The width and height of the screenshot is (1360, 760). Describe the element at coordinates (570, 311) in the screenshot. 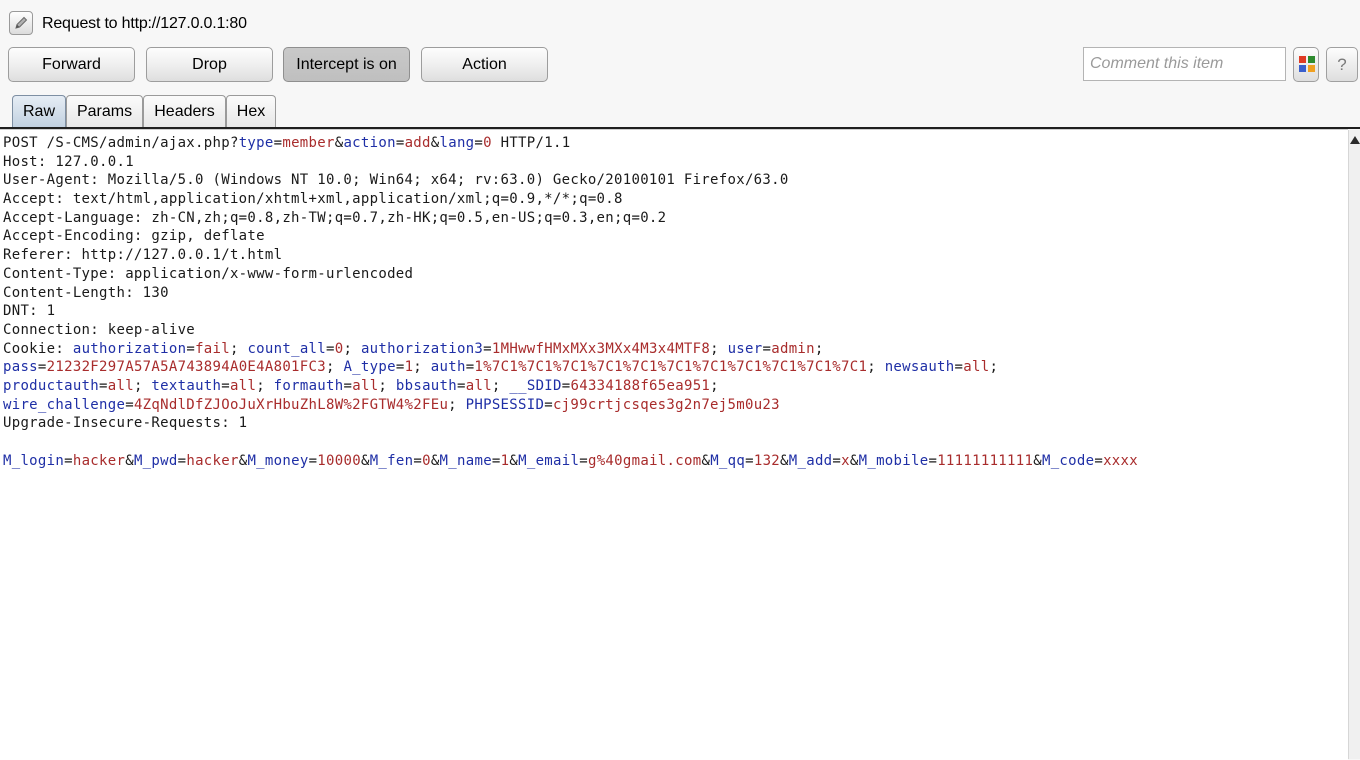

I see `request-line: DNT: 1` at that location.